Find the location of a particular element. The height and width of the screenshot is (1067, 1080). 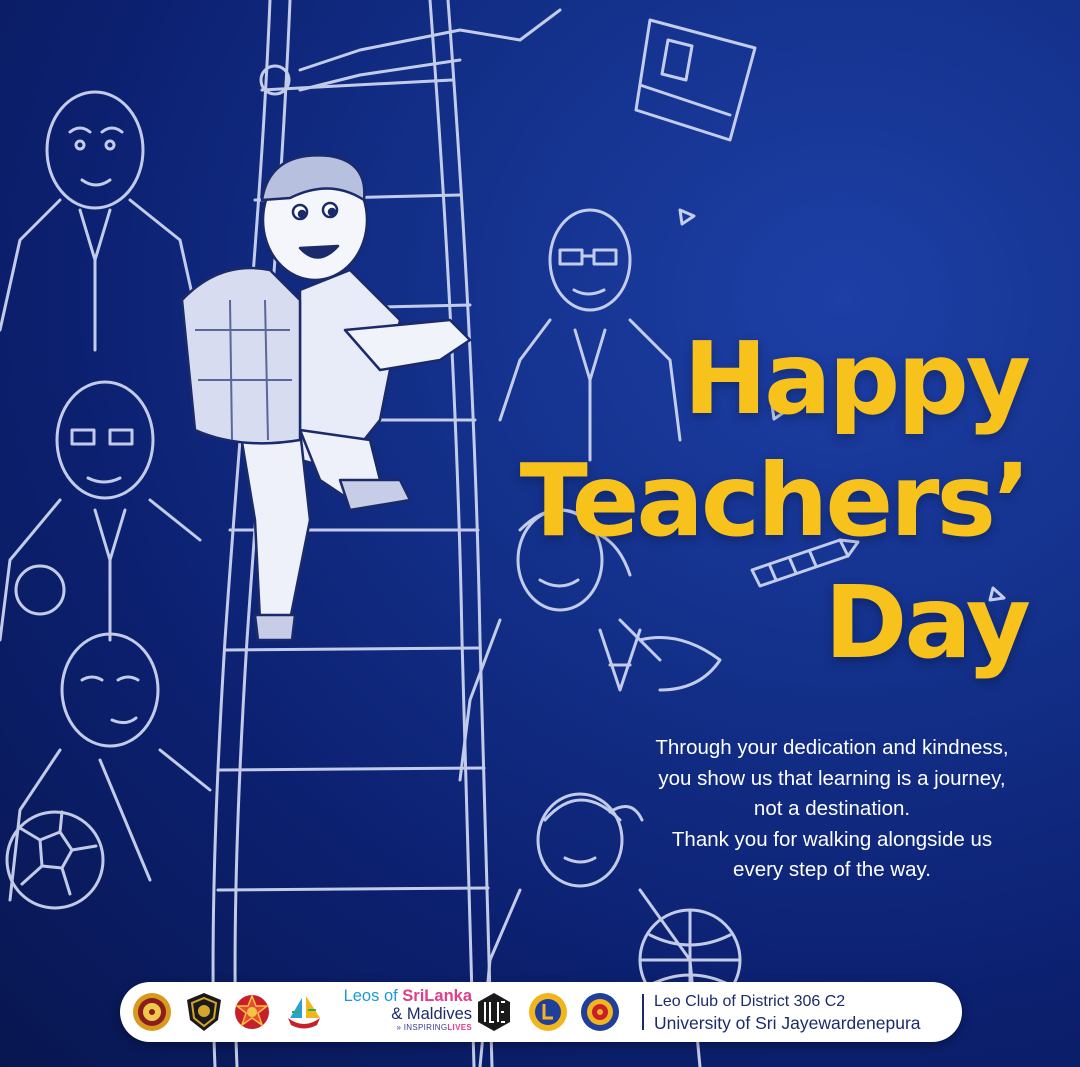

lions-international-icon is located at coordinates (548, 1012).